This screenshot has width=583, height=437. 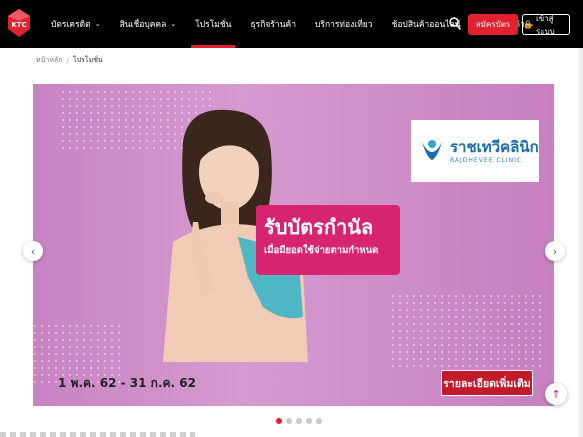 I want to click on promo-subtitle: เมื่อมียอดใช้จ่ายตามกำหนด, so click(x=321, y=250).